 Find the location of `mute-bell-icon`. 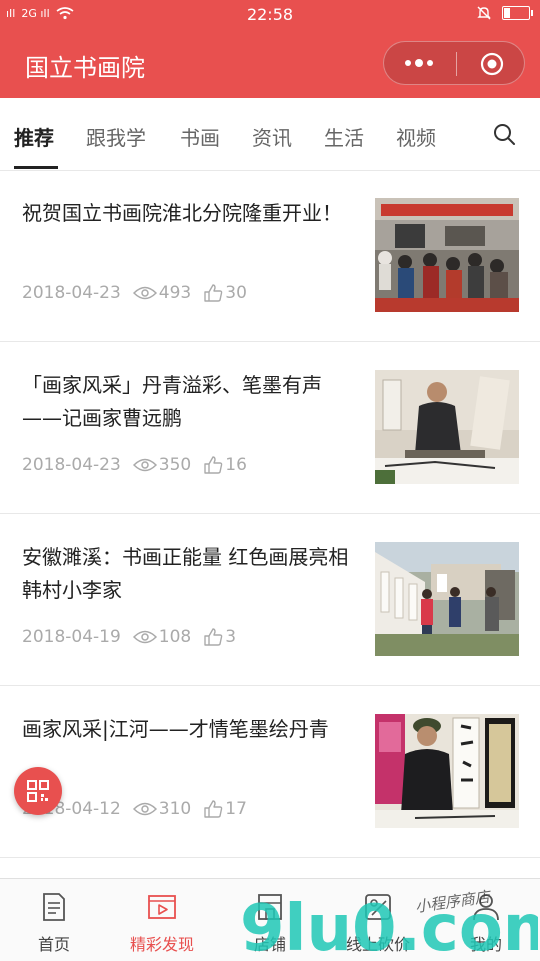

mute-bell-icon is located at coordinates (484, 13).